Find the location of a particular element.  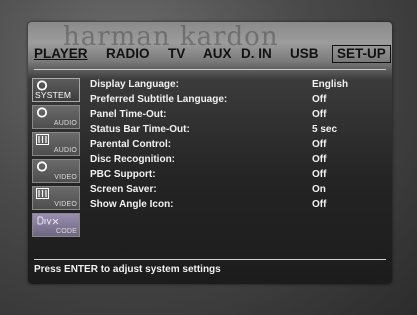

tab-usb: USB is located at coordinates (304, 53).